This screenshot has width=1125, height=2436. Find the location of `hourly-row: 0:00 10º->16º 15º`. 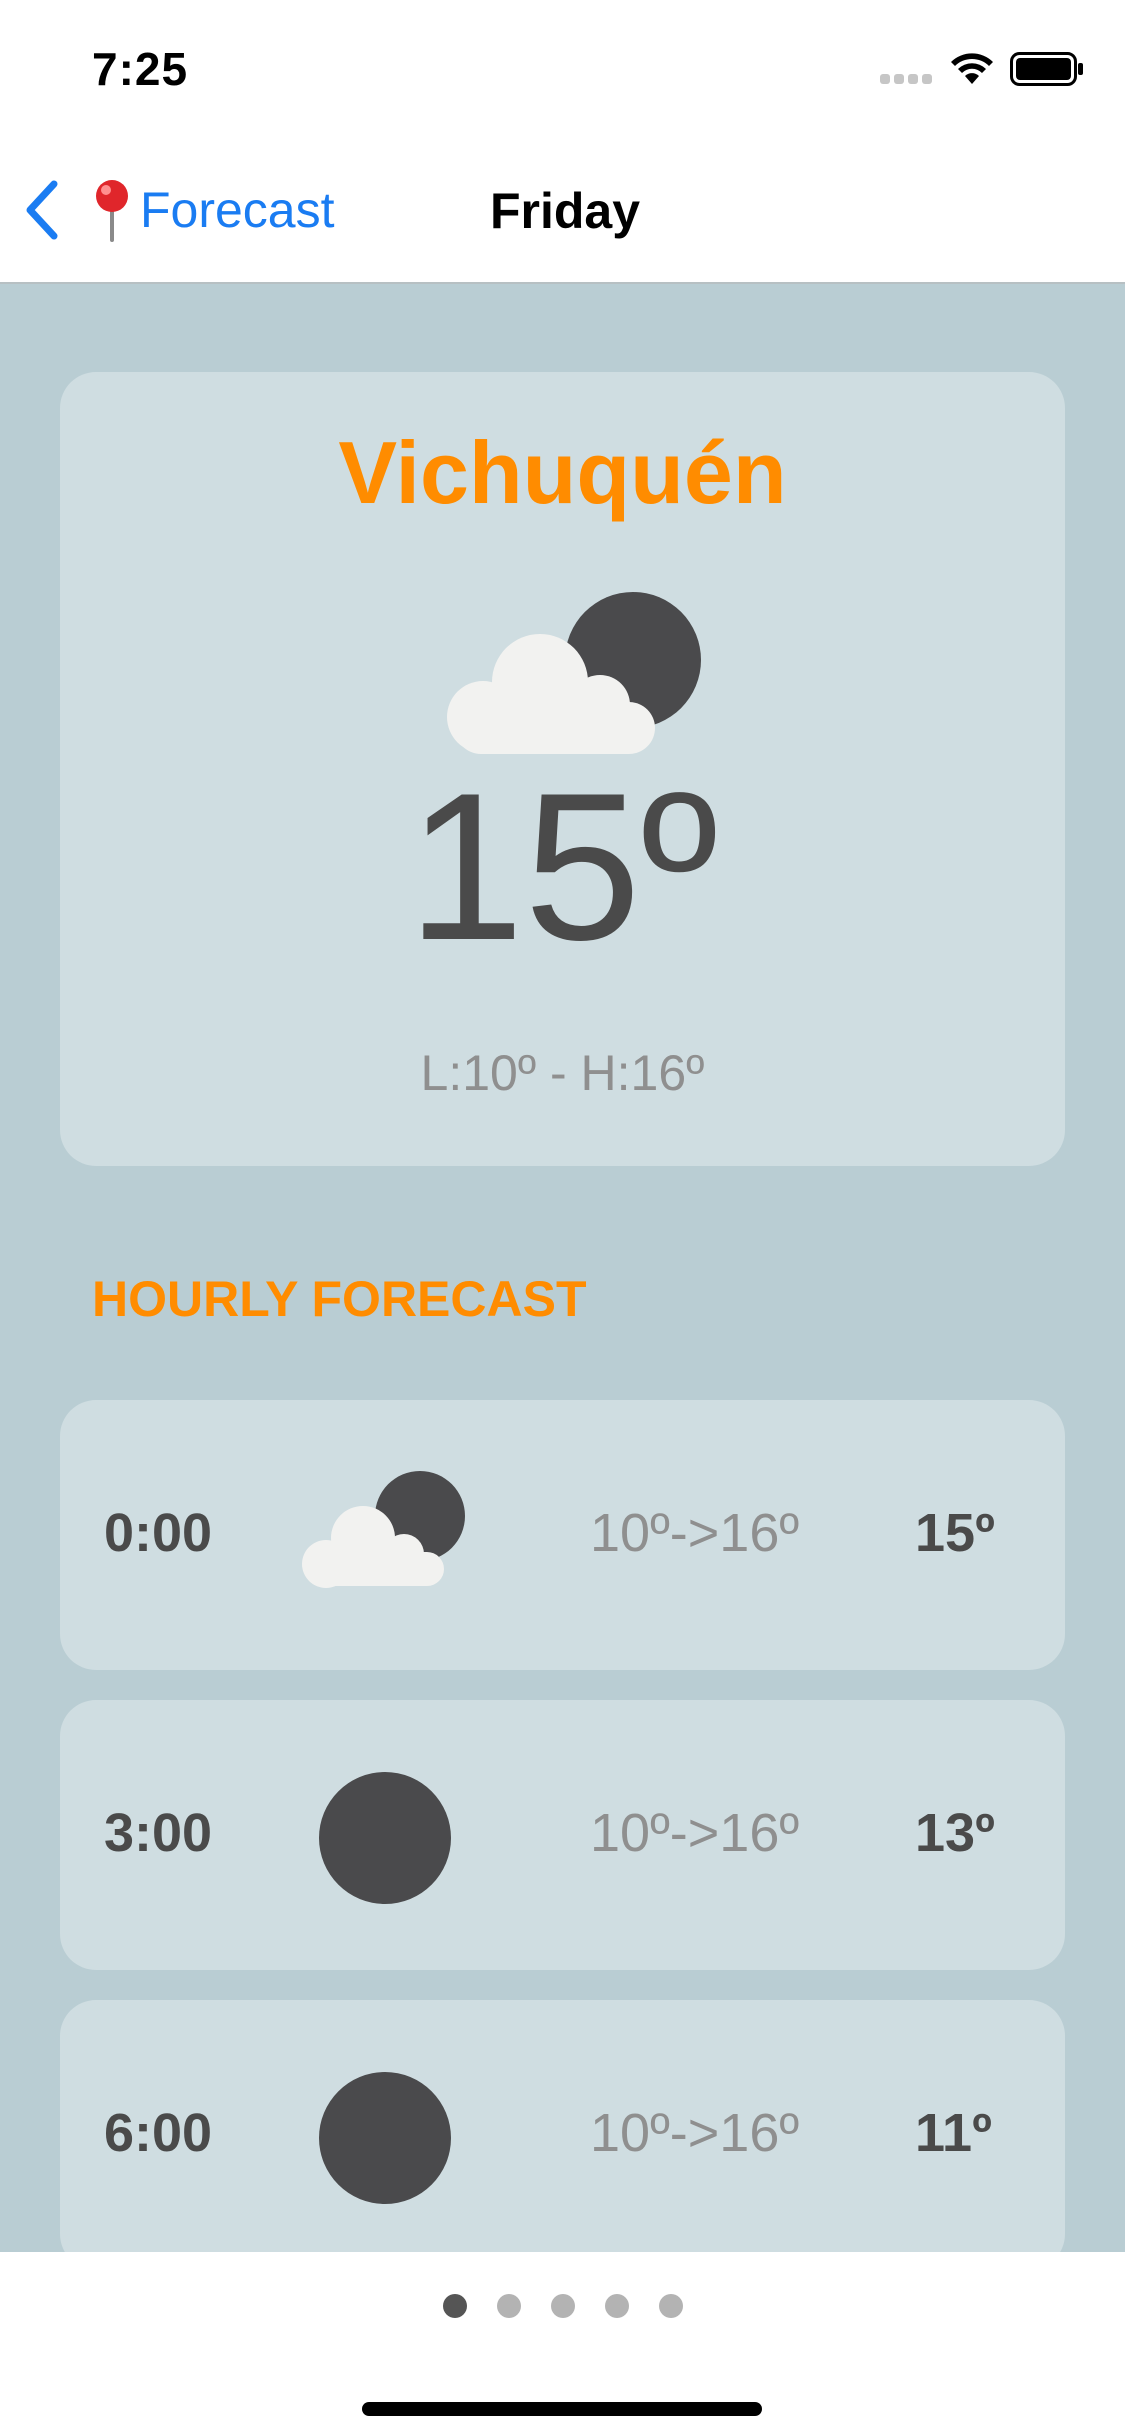

hourly-row: 0:00 10º->16º 15º is located at coordinates (562, 1535).